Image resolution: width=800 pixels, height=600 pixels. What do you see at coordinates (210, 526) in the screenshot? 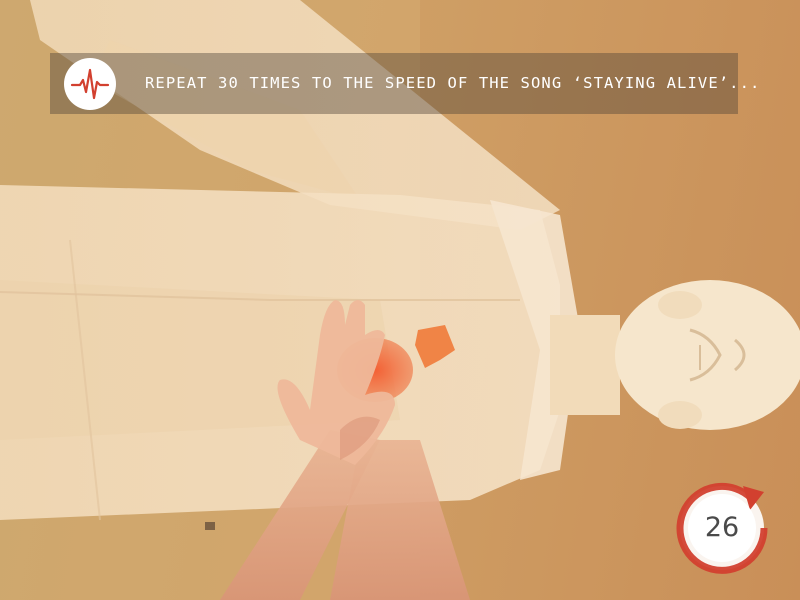
I see `floor-mark` at bounding box center [210, 526].